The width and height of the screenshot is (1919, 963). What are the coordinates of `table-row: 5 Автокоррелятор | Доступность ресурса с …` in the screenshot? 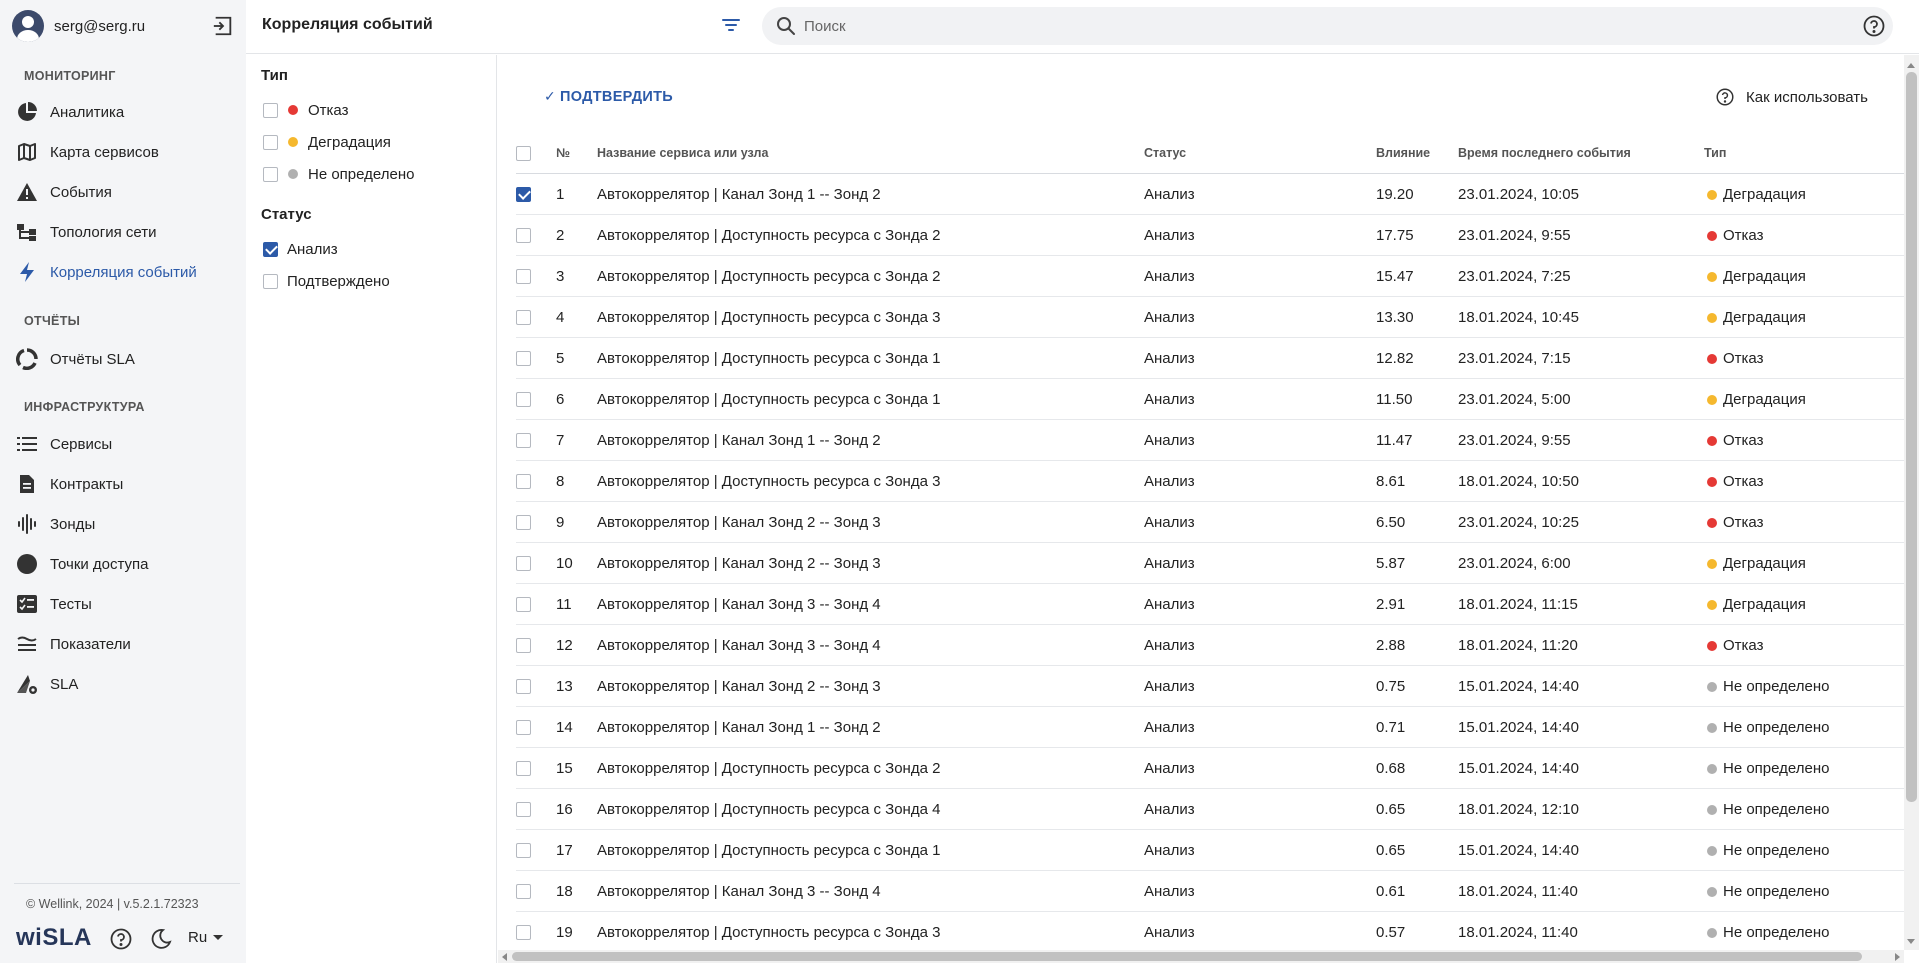 It's located at (1210, 358).